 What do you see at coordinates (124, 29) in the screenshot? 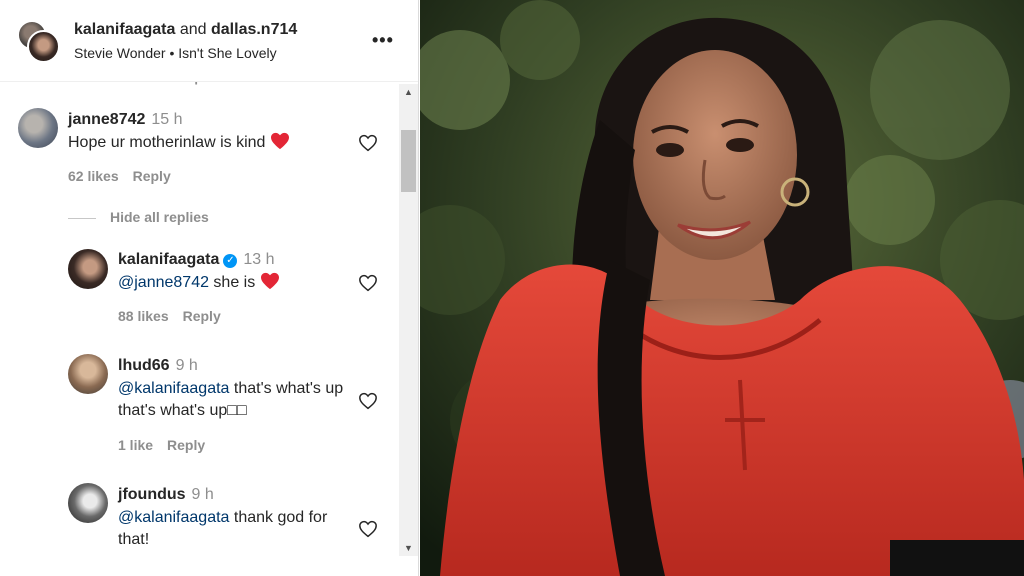
I see `header-user1: kalanifaagata` at bounding box center [124, 29].